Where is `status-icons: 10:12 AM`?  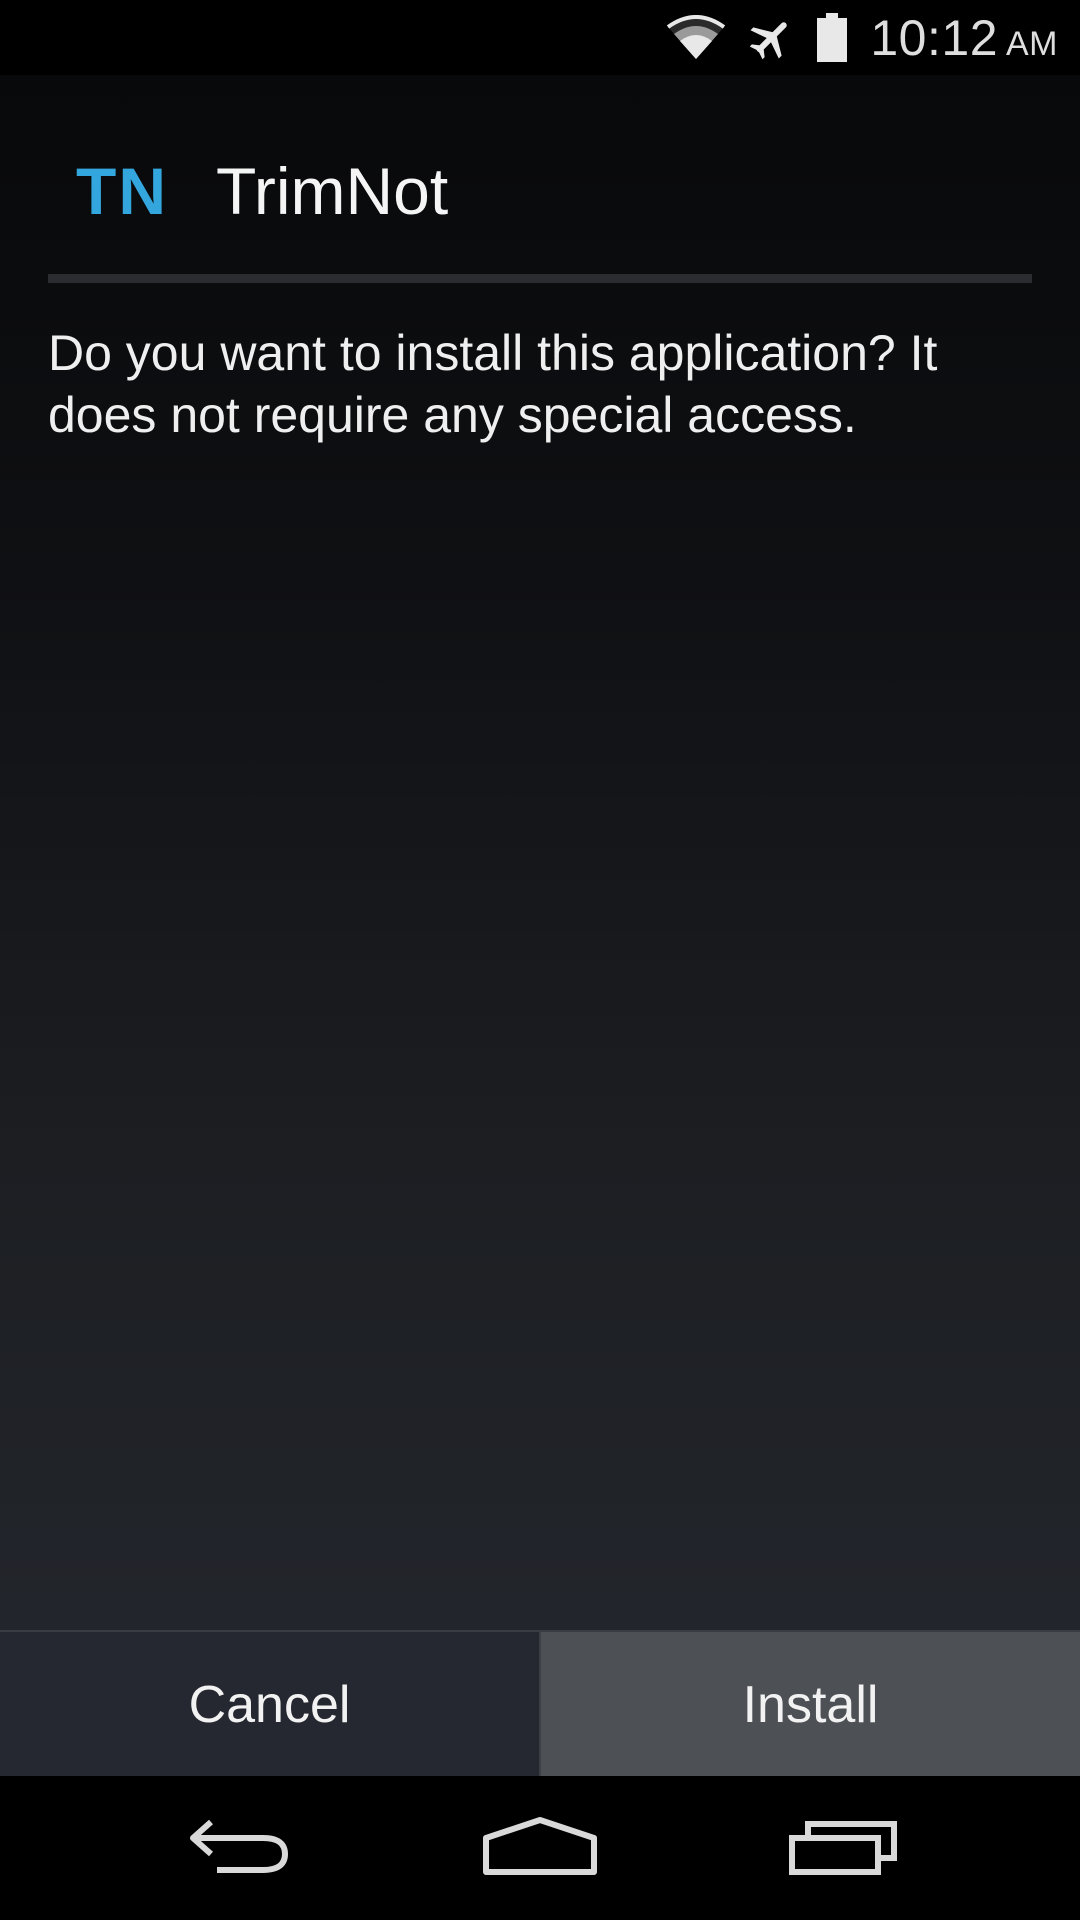
status-icons: 10:12 AM is located at coordinates (862, 38).